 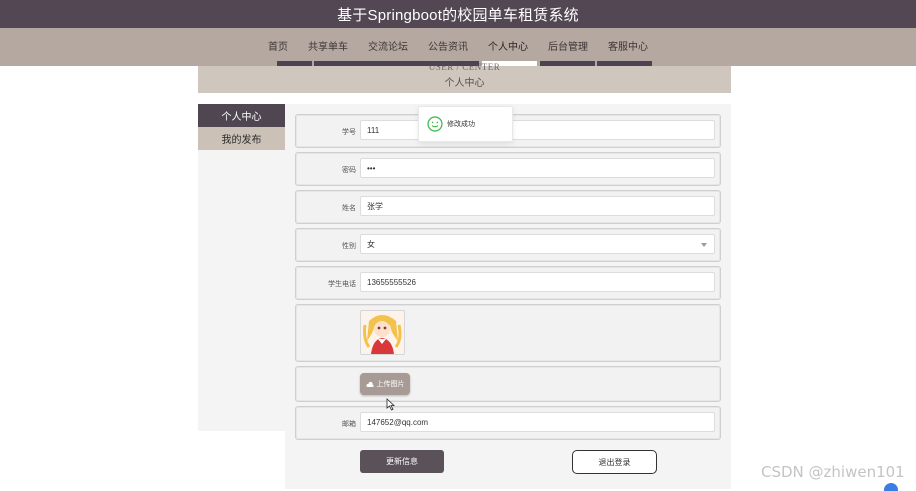 What do you see at coordinates (508, 384) in the screenshot?
I see `form-row-upload: 上传图片` at bounding box center [508, 384].